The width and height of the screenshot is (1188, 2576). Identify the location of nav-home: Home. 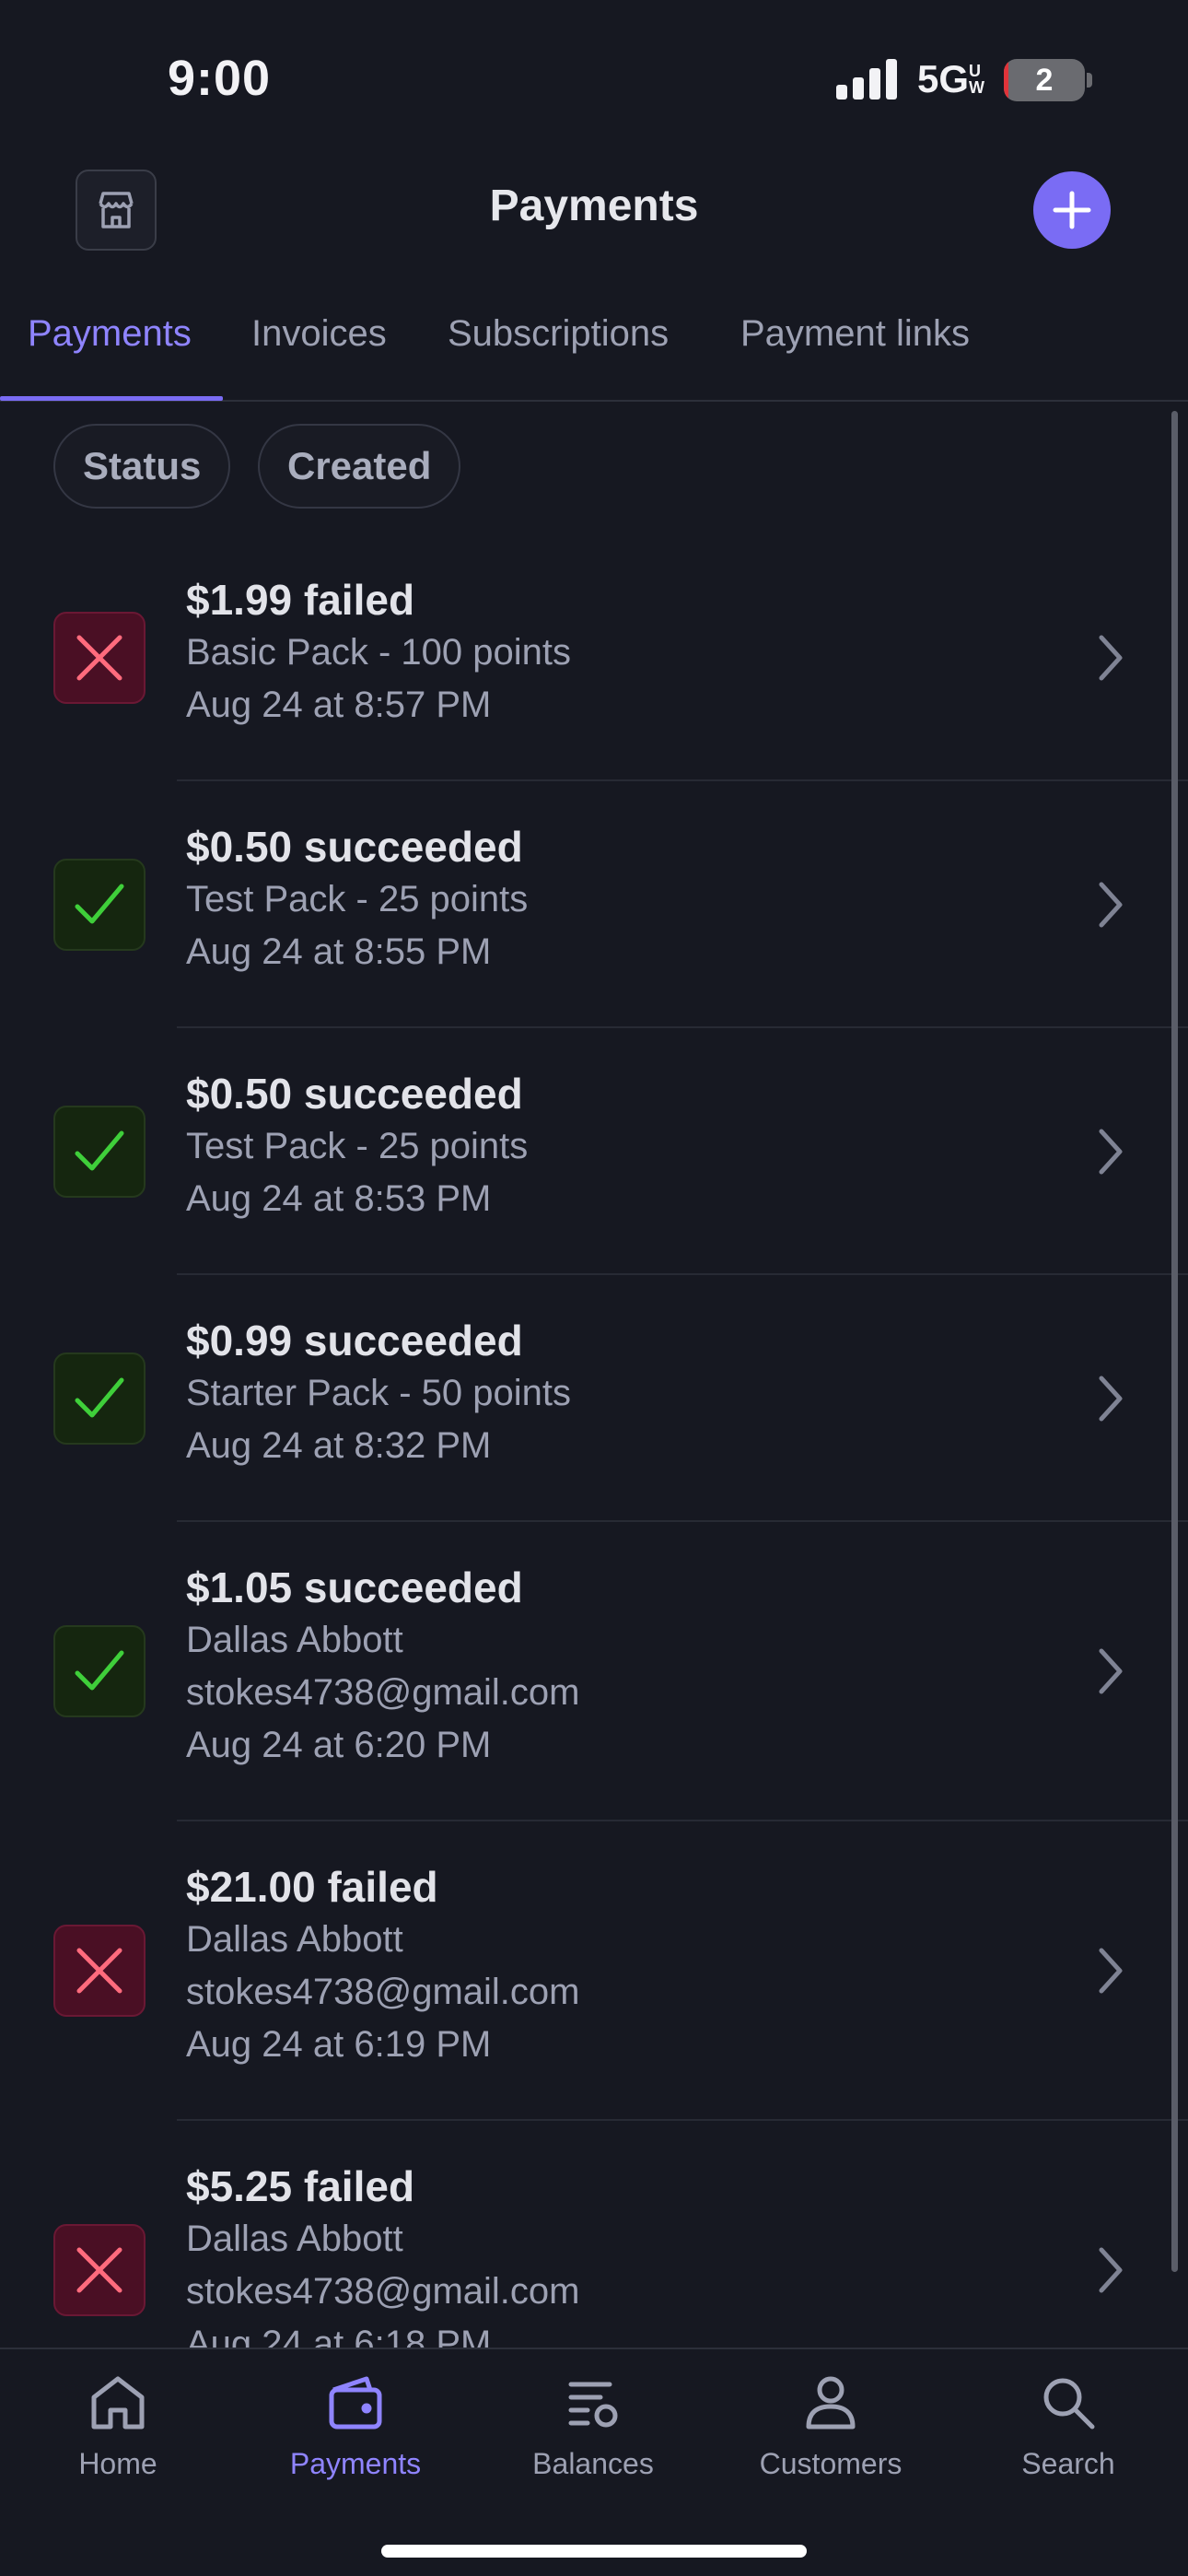
(118, 2425).